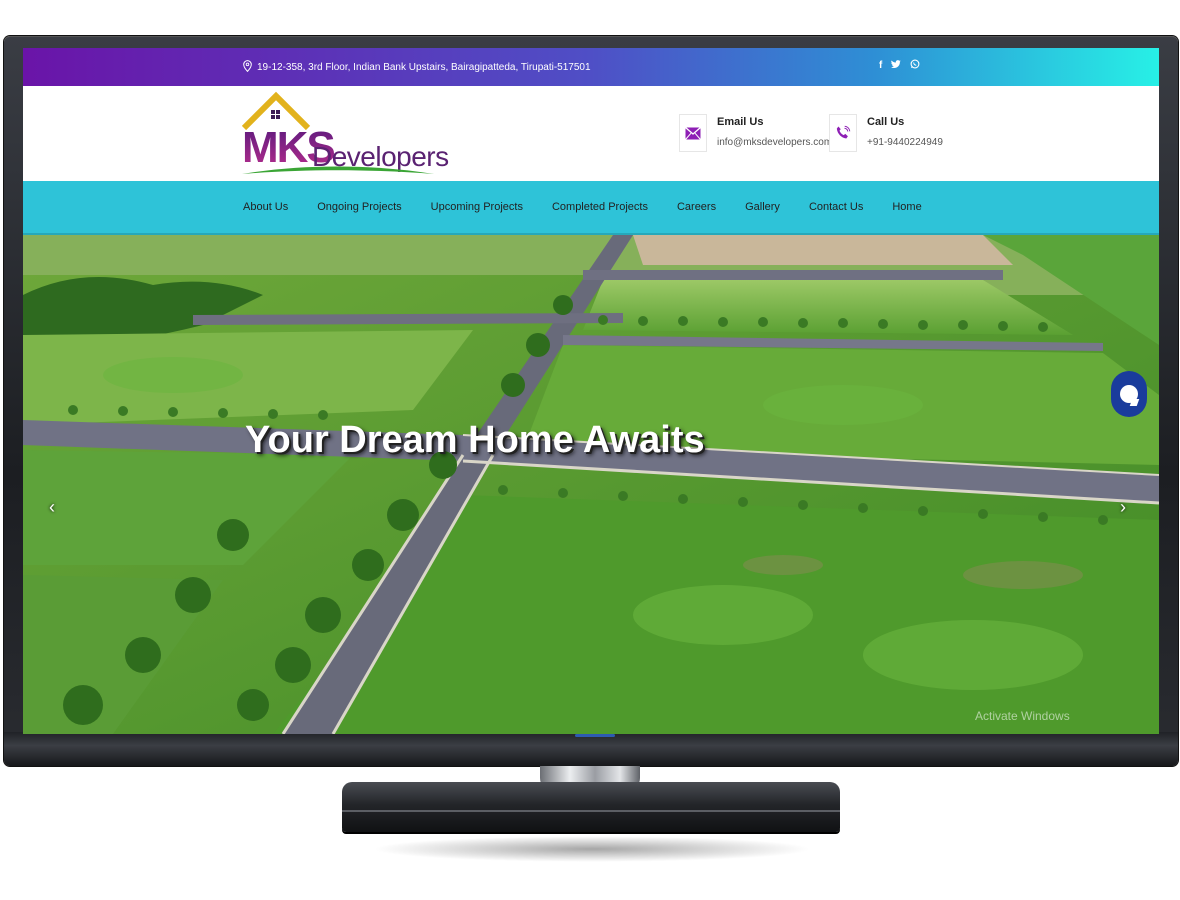 The image size is (1180, 900). Describe the element at coordinates (896, 66) in the screenshot. I see `twitter-icon` at that location.